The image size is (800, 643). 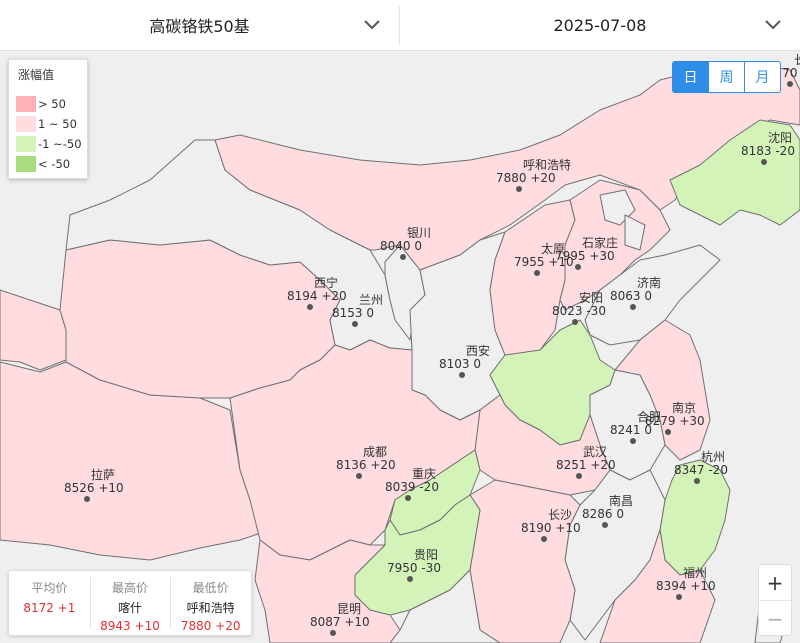 I want to click on city-value: 8183 -20, so click(x=768, y=151).